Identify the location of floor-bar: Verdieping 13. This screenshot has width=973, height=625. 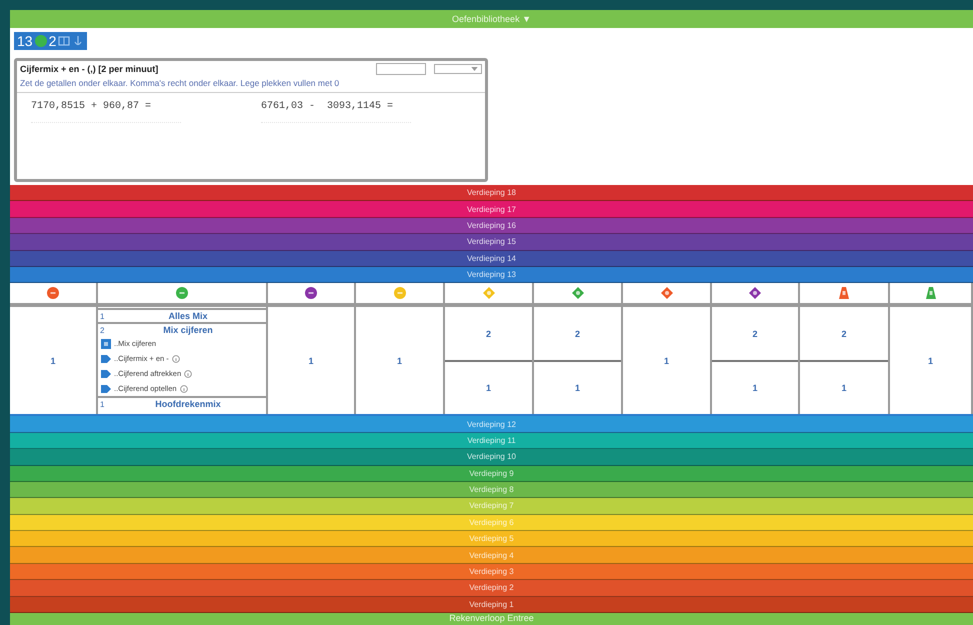
(491, 275).